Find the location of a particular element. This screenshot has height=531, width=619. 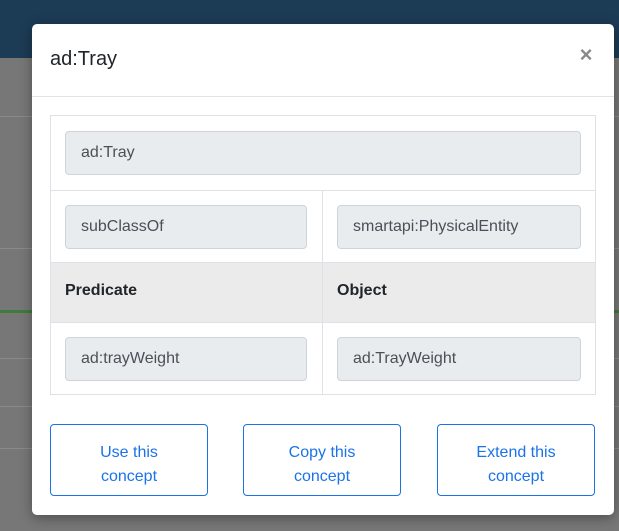

relation-predicate-field: subClassOf is located at coordinates (186, 227).